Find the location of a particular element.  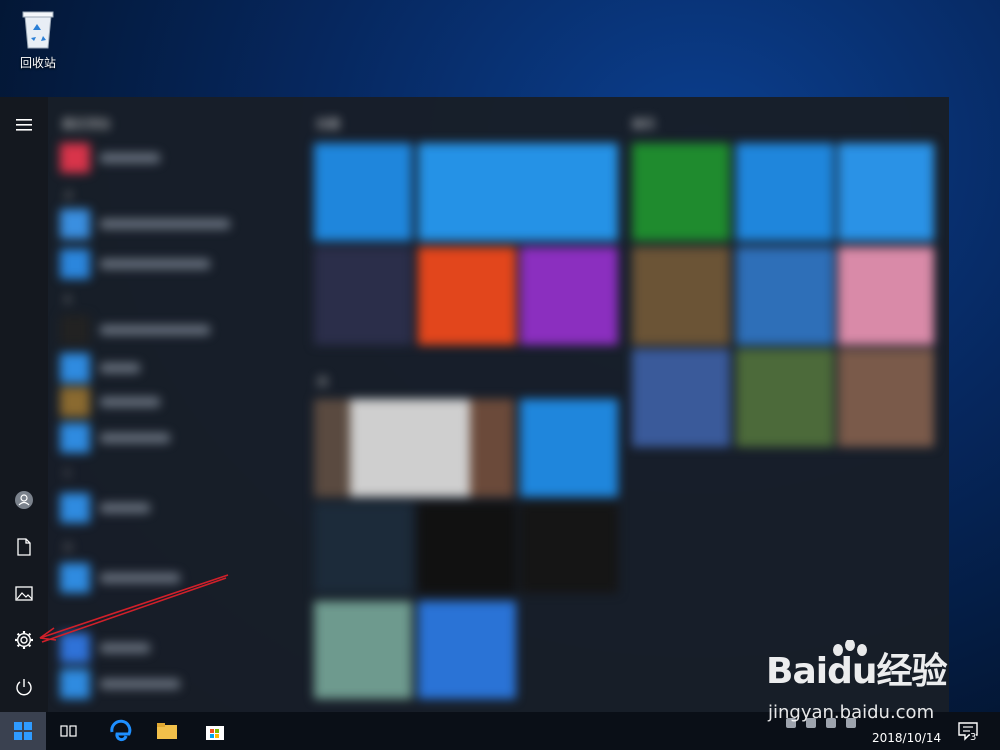

recycle-bin-desktop-icon: 回收站 is located at coordinates (38, 41).